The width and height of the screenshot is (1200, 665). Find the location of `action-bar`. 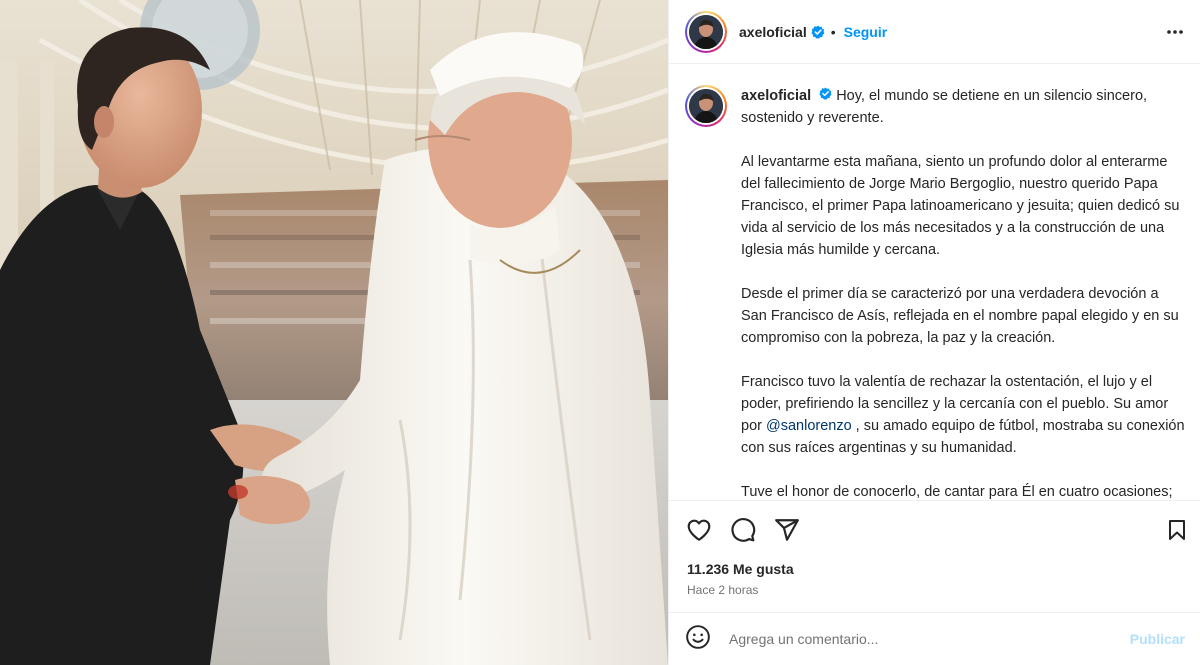

action-bar is located at coordinates (934, 530).